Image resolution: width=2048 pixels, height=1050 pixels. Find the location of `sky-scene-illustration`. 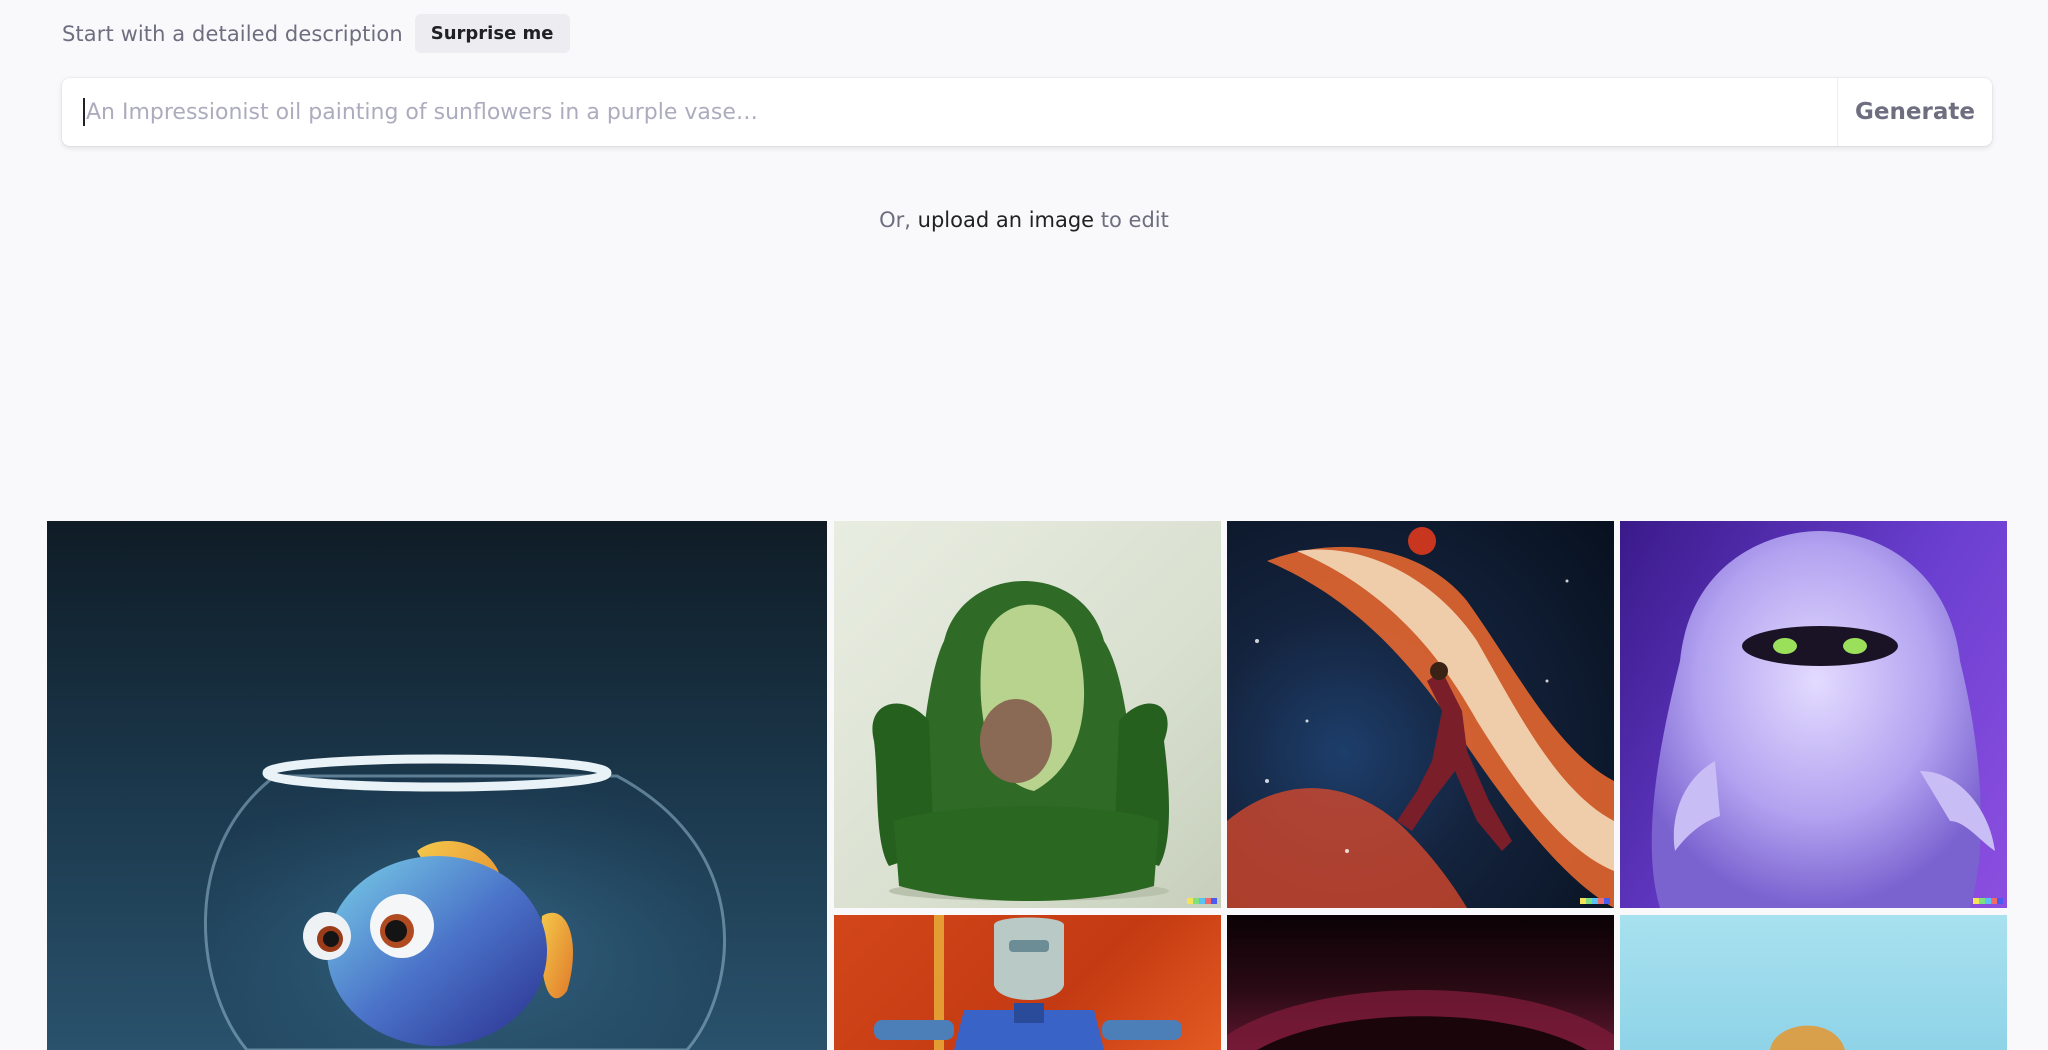

sky-scene-illustration is located at coordinates (1807, 1037).